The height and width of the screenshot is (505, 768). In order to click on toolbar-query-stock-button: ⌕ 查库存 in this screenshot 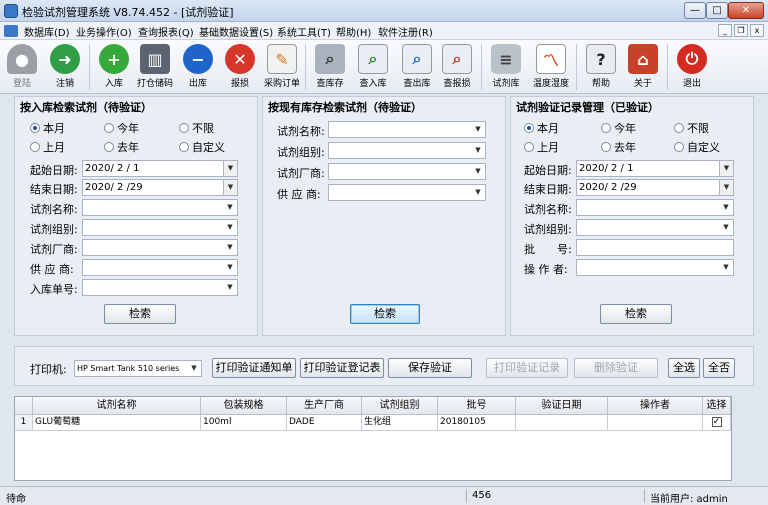, I will do `click(330, 67)`.